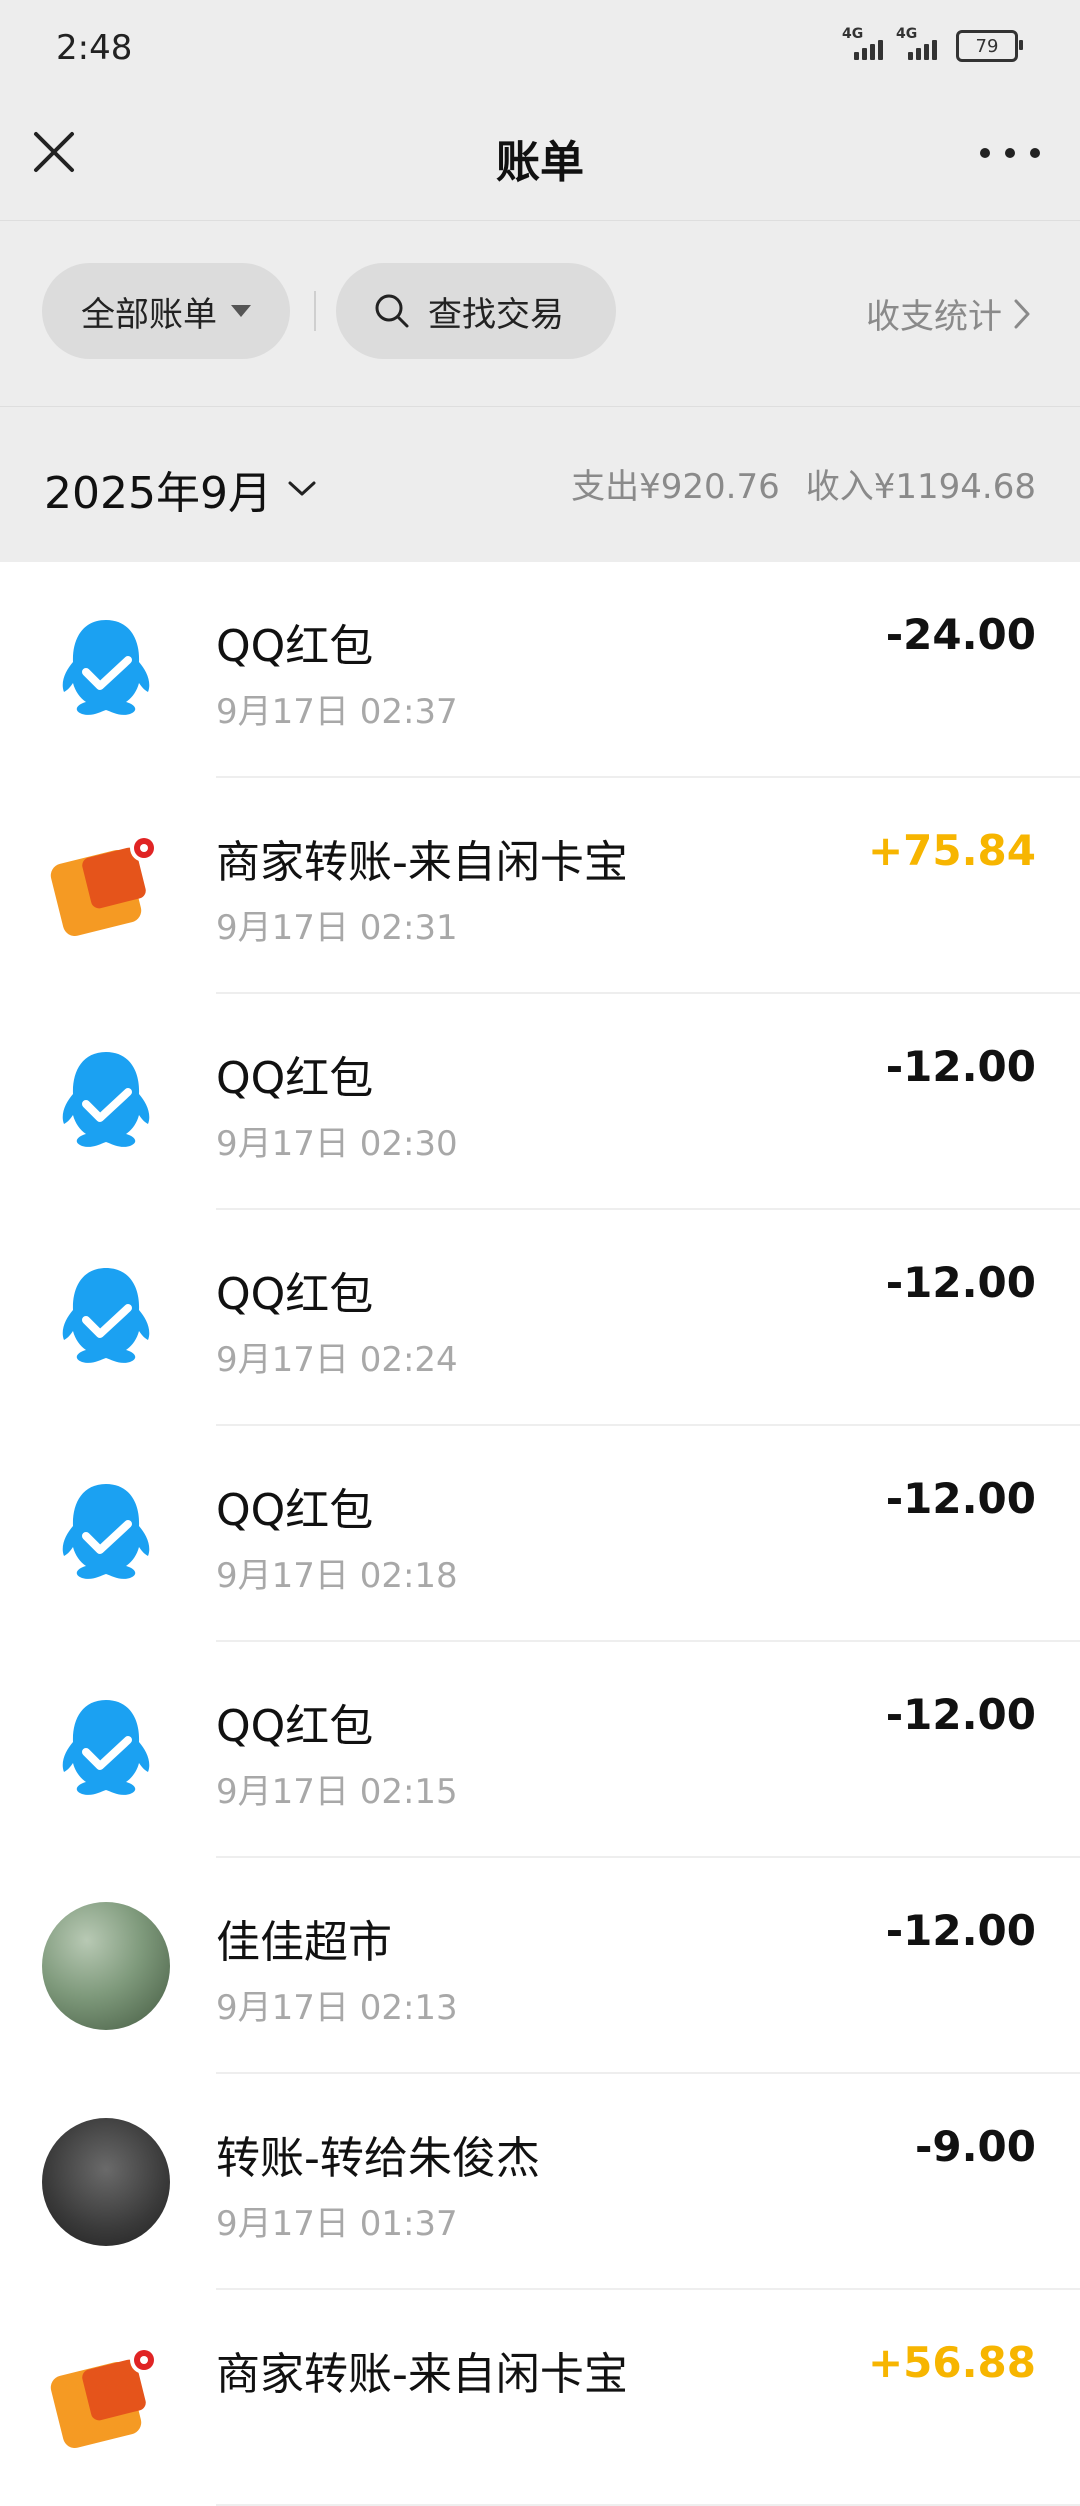  I want to click on transaction-row: 商家转账-来自闲卡宝 9月17日 02:31 +75.84, so click(540, 886).